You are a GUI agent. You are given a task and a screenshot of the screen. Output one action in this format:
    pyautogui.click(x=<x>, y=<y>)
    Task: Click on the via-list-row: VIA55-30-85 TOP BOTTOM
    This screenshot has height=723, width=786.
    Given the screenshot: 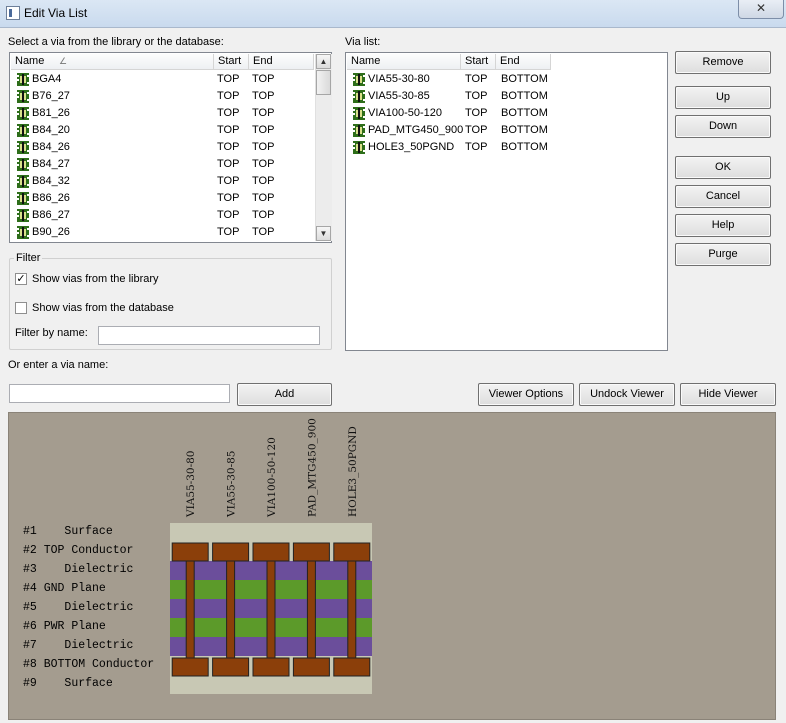 What is the action you would take?
    pyautogui.click(x=507, y=96)
    